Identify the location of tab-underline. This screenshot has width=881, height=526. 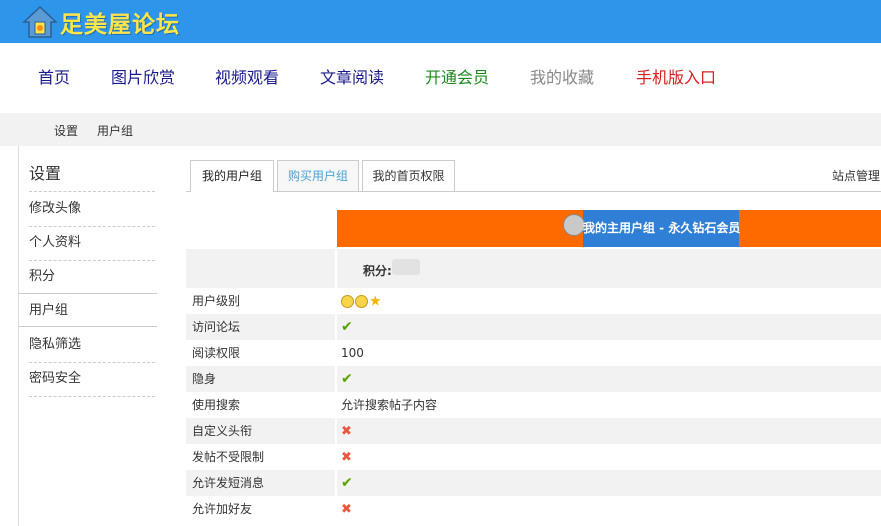
(533, 191).